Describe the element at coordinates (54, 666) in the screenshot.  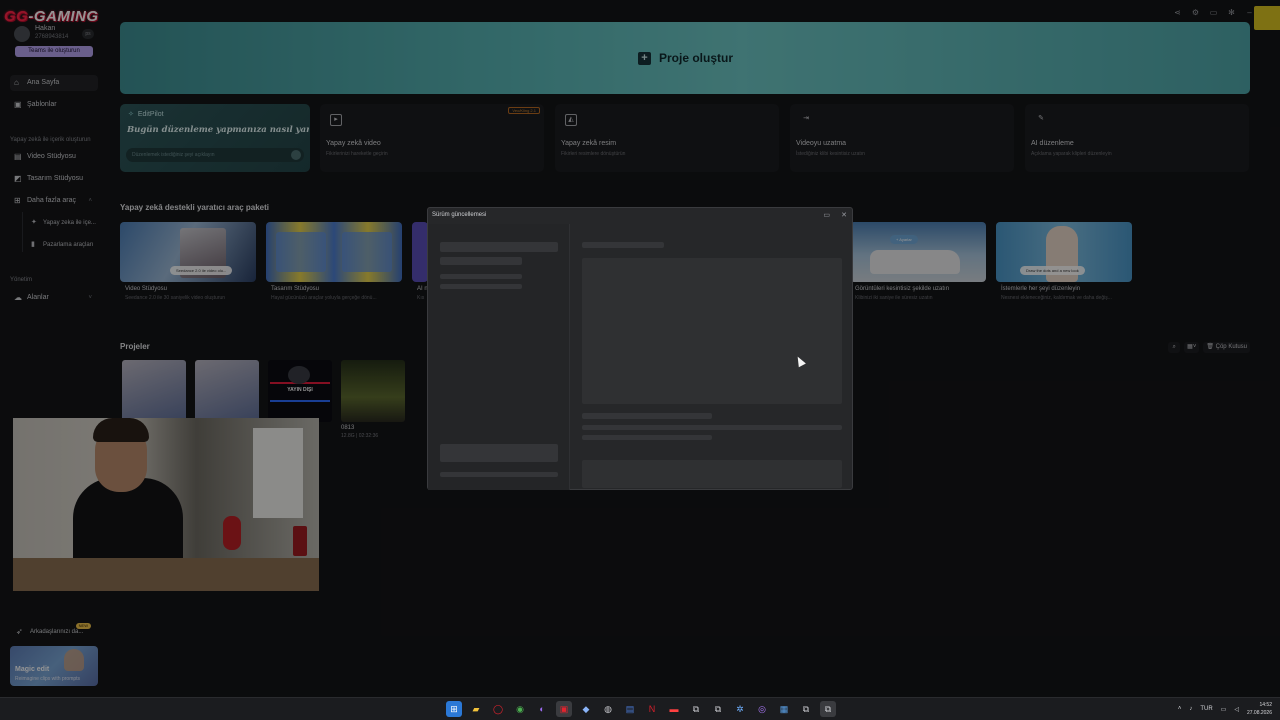
I see `magic-edit-card: Magic edit Reimagine clips with prompts` at that location.